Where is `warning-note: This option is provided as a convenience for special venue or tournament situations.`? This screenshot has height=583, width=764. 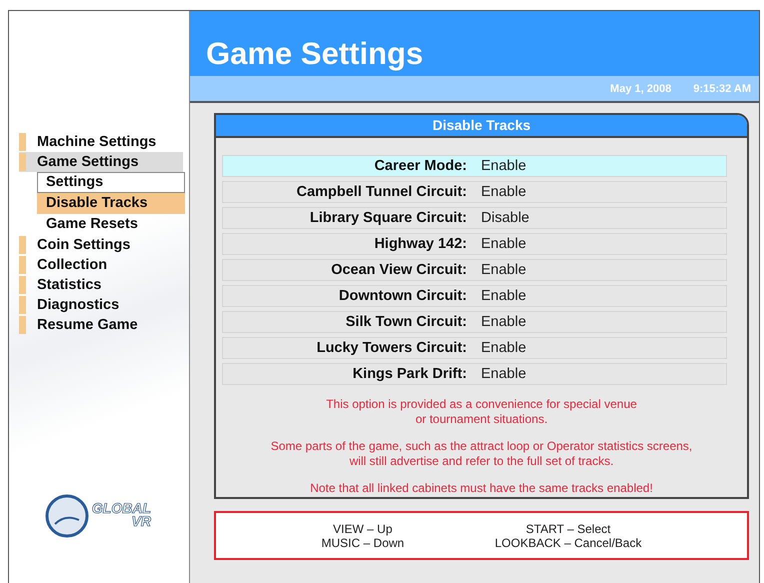
warning-note: This option is provided as a convenience for special venue or tournament situations. is located at coordinates (481, 412).